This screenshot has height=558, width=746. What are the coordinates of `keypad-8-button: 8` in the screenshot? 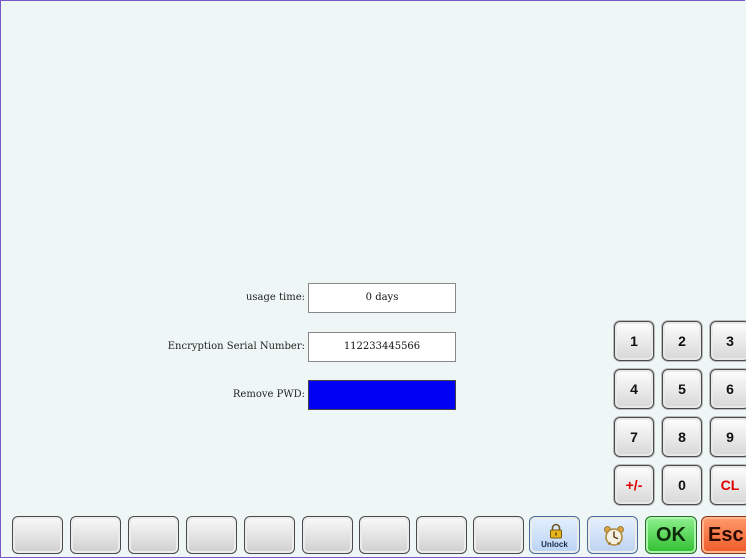 It's located at (682, 437).